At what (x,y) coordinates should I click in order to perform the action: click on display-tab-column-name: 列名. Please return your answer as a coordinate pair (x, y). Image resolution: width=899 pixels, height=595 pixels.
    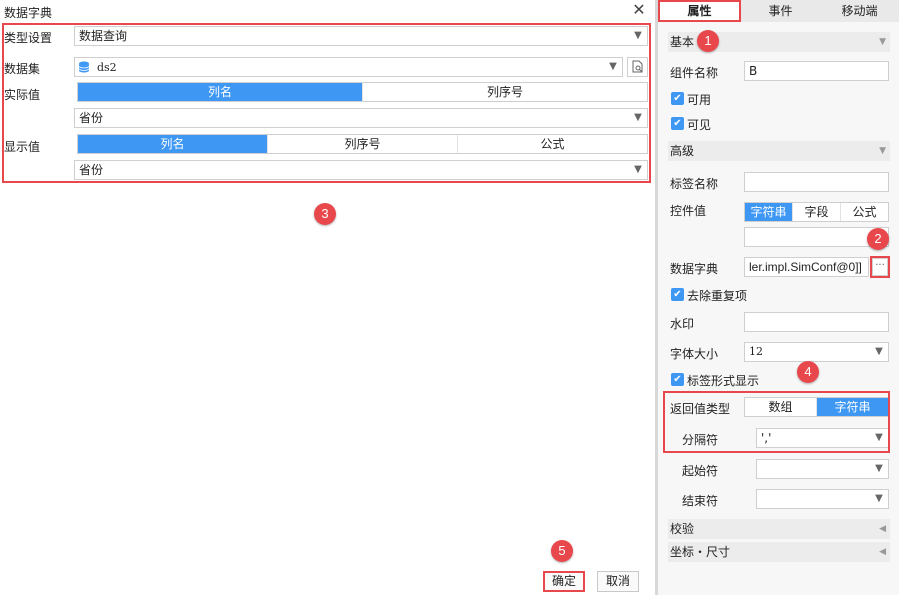
    Looking at the image, I should click on (173, 144).